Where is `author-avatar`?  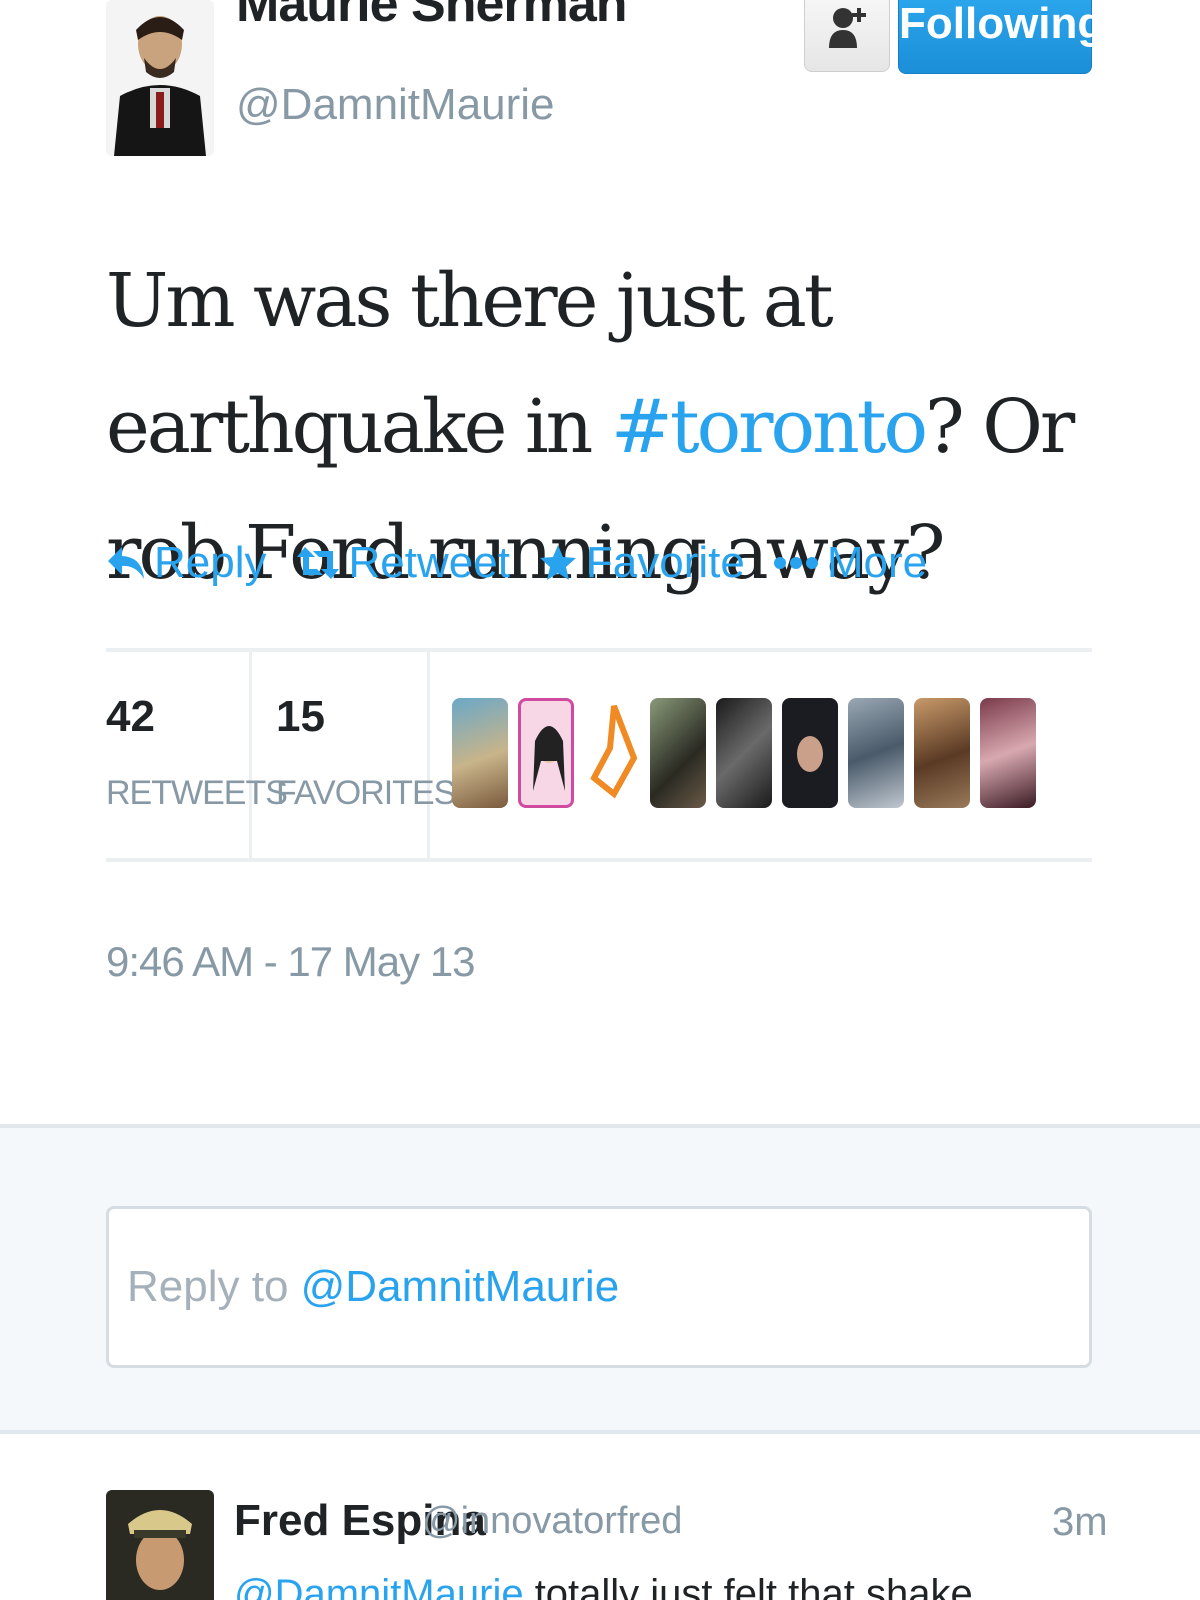 author-avatar is located at coordinates (160, 78).